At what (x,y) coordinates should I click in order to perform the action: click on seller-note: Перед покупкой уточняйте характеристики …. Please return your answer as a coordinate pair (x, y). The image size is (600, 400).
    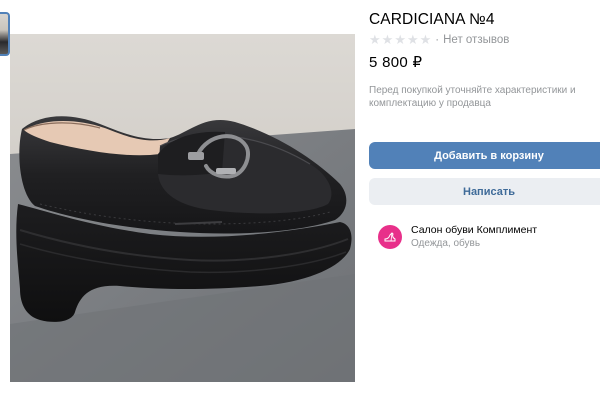
    Looking at the image, I should click on (472, 97).